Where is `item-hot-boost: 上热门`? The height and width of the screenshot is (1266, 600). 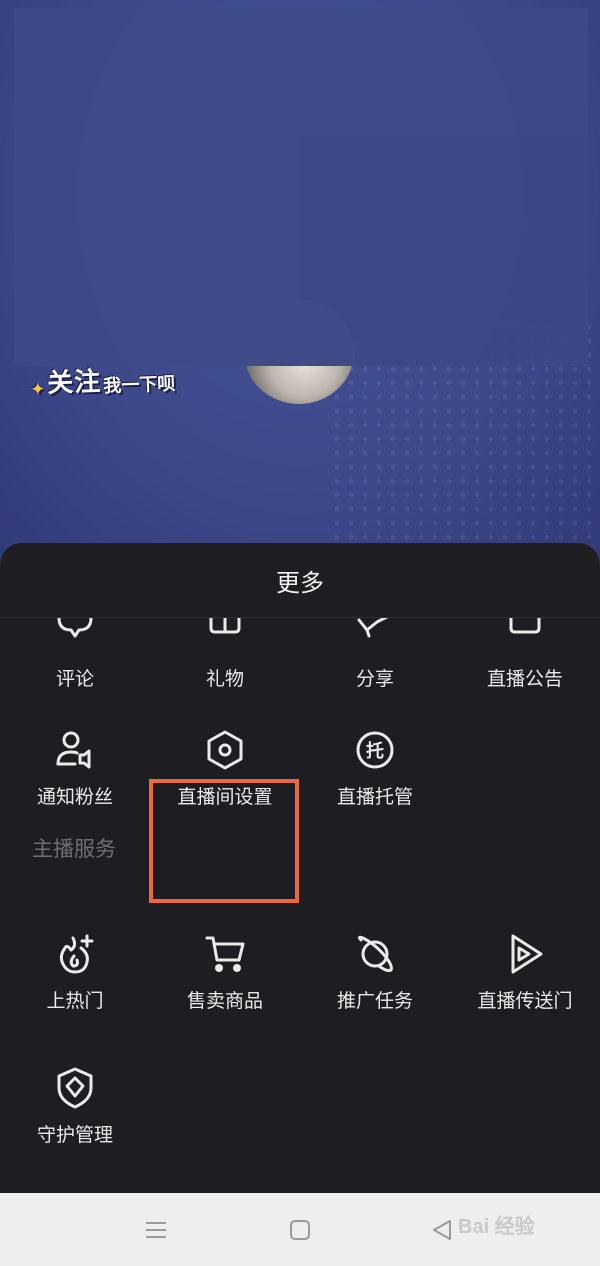
item-hot-boost: 上热门 is located at coordinates (75, 972).